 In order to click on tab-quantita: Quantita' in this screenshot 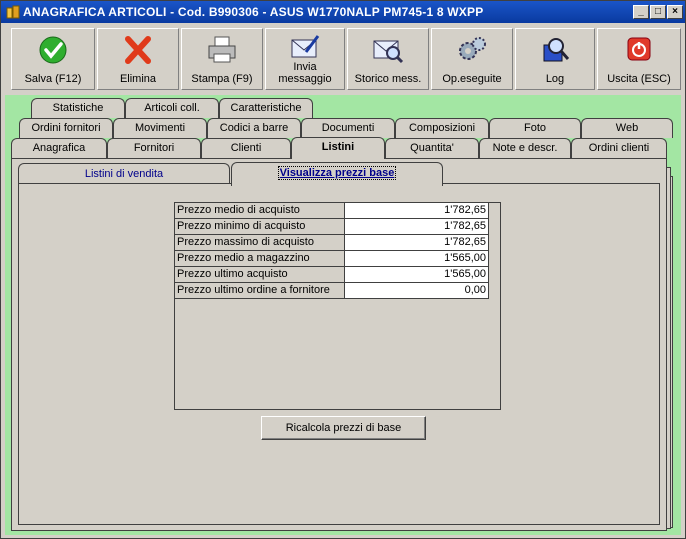, I will do `click(432, 148)`.